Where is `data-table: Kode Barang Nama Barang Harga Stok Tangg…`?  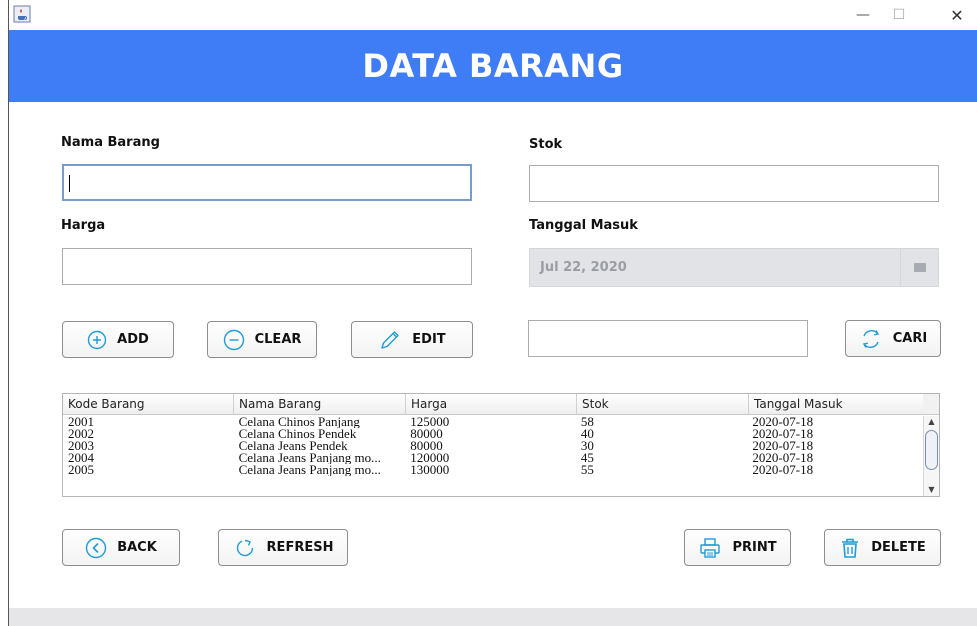
data-table: Kode Barang Nama Barang Harga Stok Tangg… is located at coordinates (501, 445).